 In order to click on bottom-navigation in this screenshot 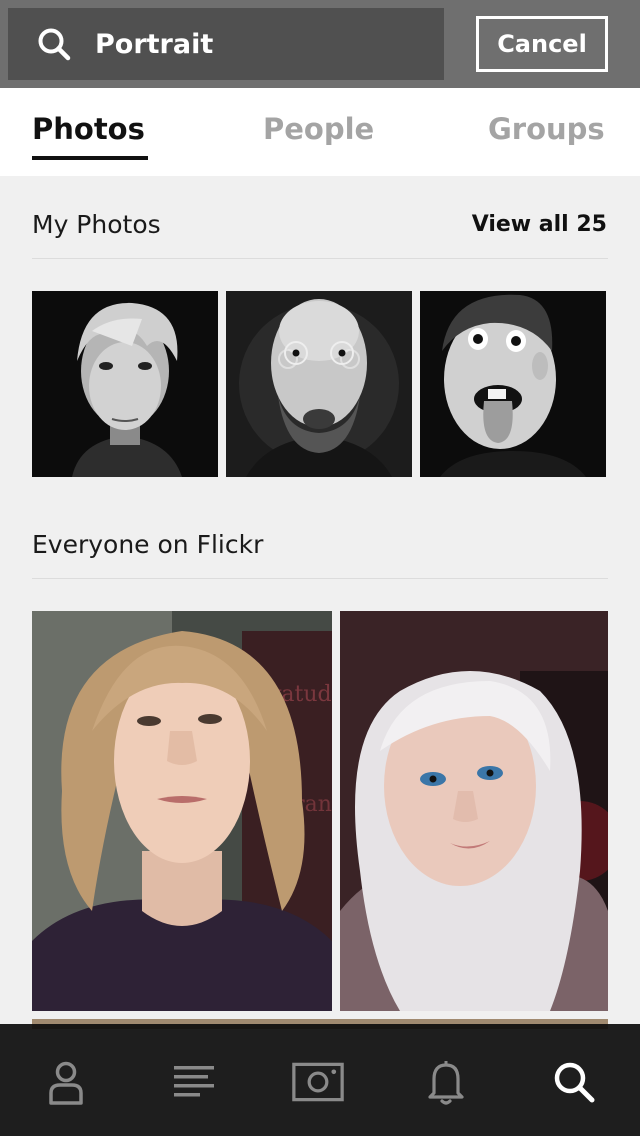, I will do `click(320, 1080)`.